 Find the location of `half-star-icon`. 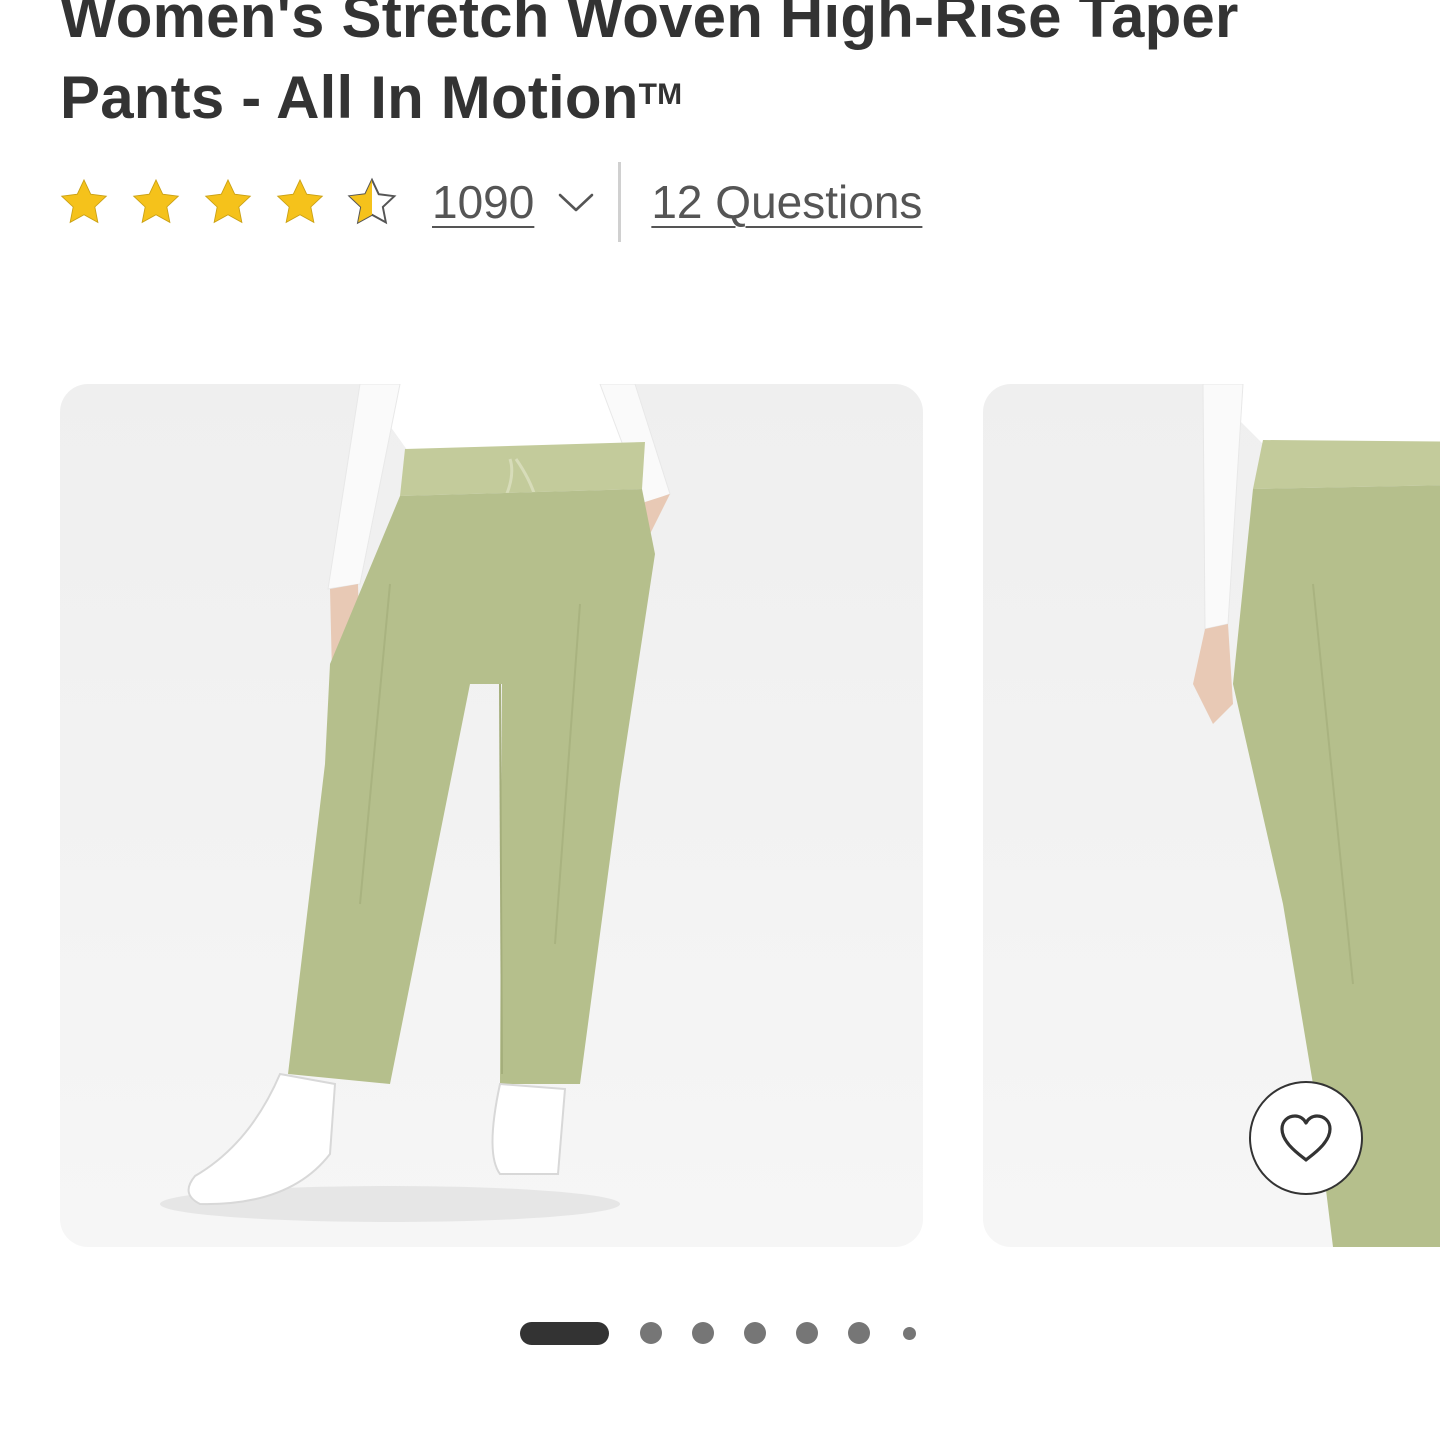

half-star-icon is located at coordinates (372, 201).